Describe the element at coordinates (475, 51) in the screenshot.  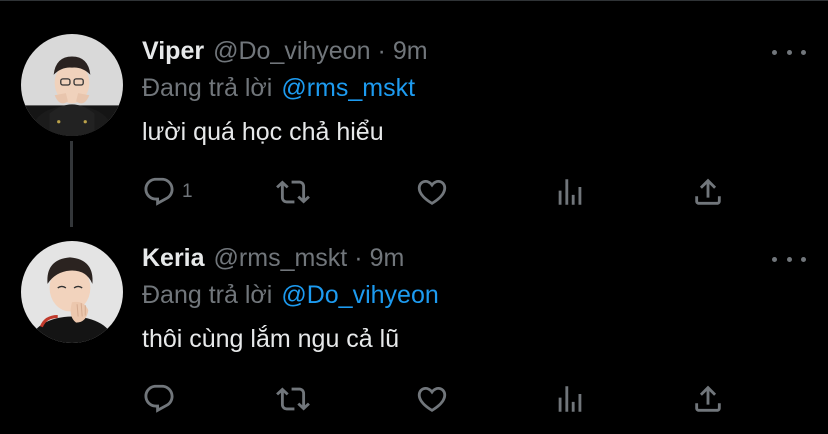
I see `tweet-header: Viper @Do_vihyeon · 9m` at that location.